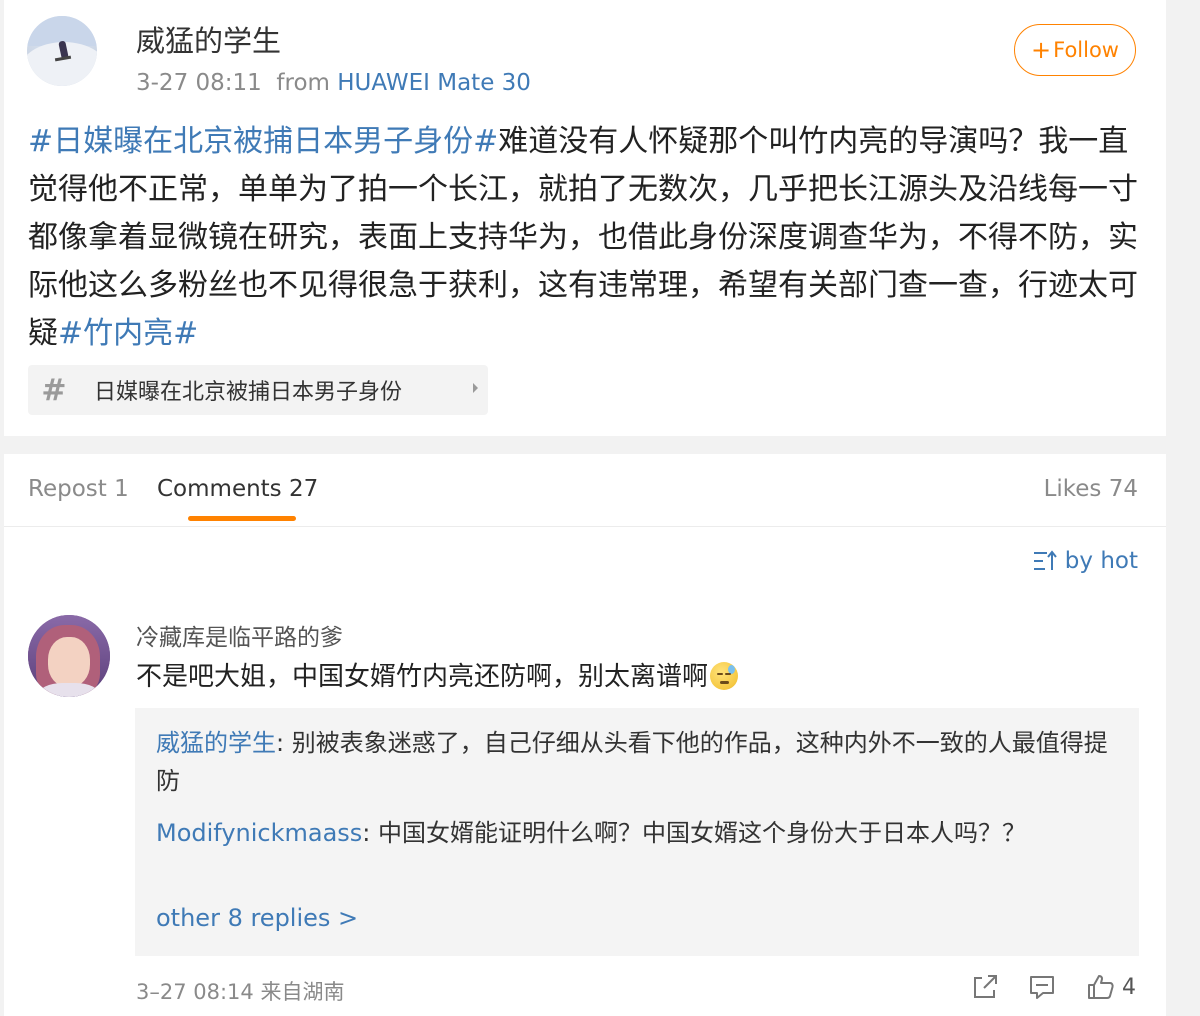  What do you see at coordinates (1101, 987) in the screenshot?
I see `thumbs-up-icon` at bounding box center [1101, 987].